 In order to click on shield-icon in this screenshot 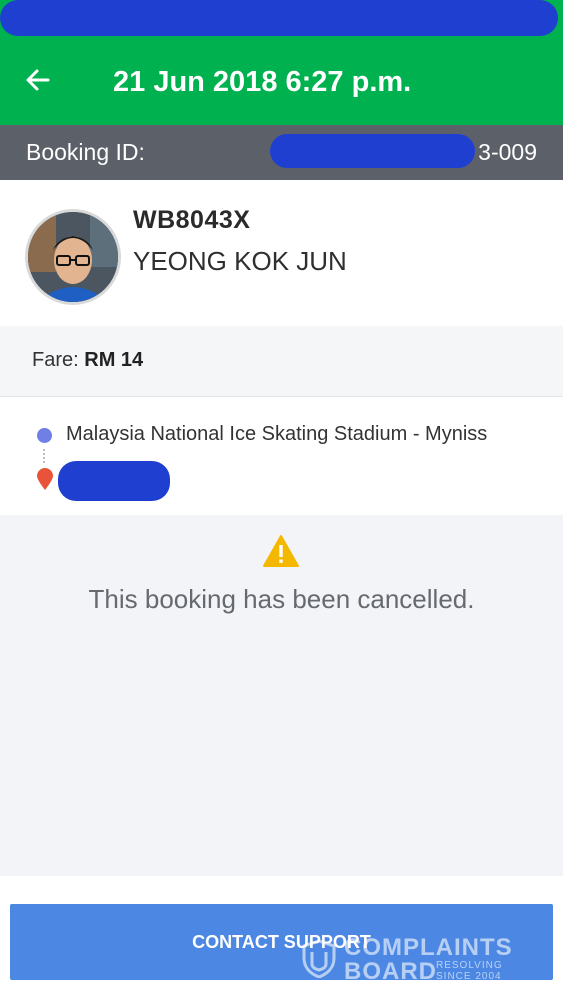, I will do `click(319, 959)`.